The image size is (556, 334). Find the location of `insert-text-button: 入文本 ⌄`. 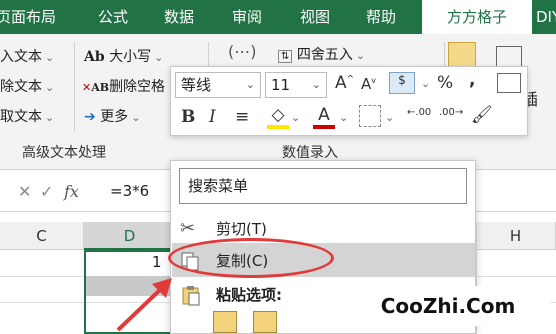

insert-text-button: 入文本 ⌄ is located at coordinates (27, 56).